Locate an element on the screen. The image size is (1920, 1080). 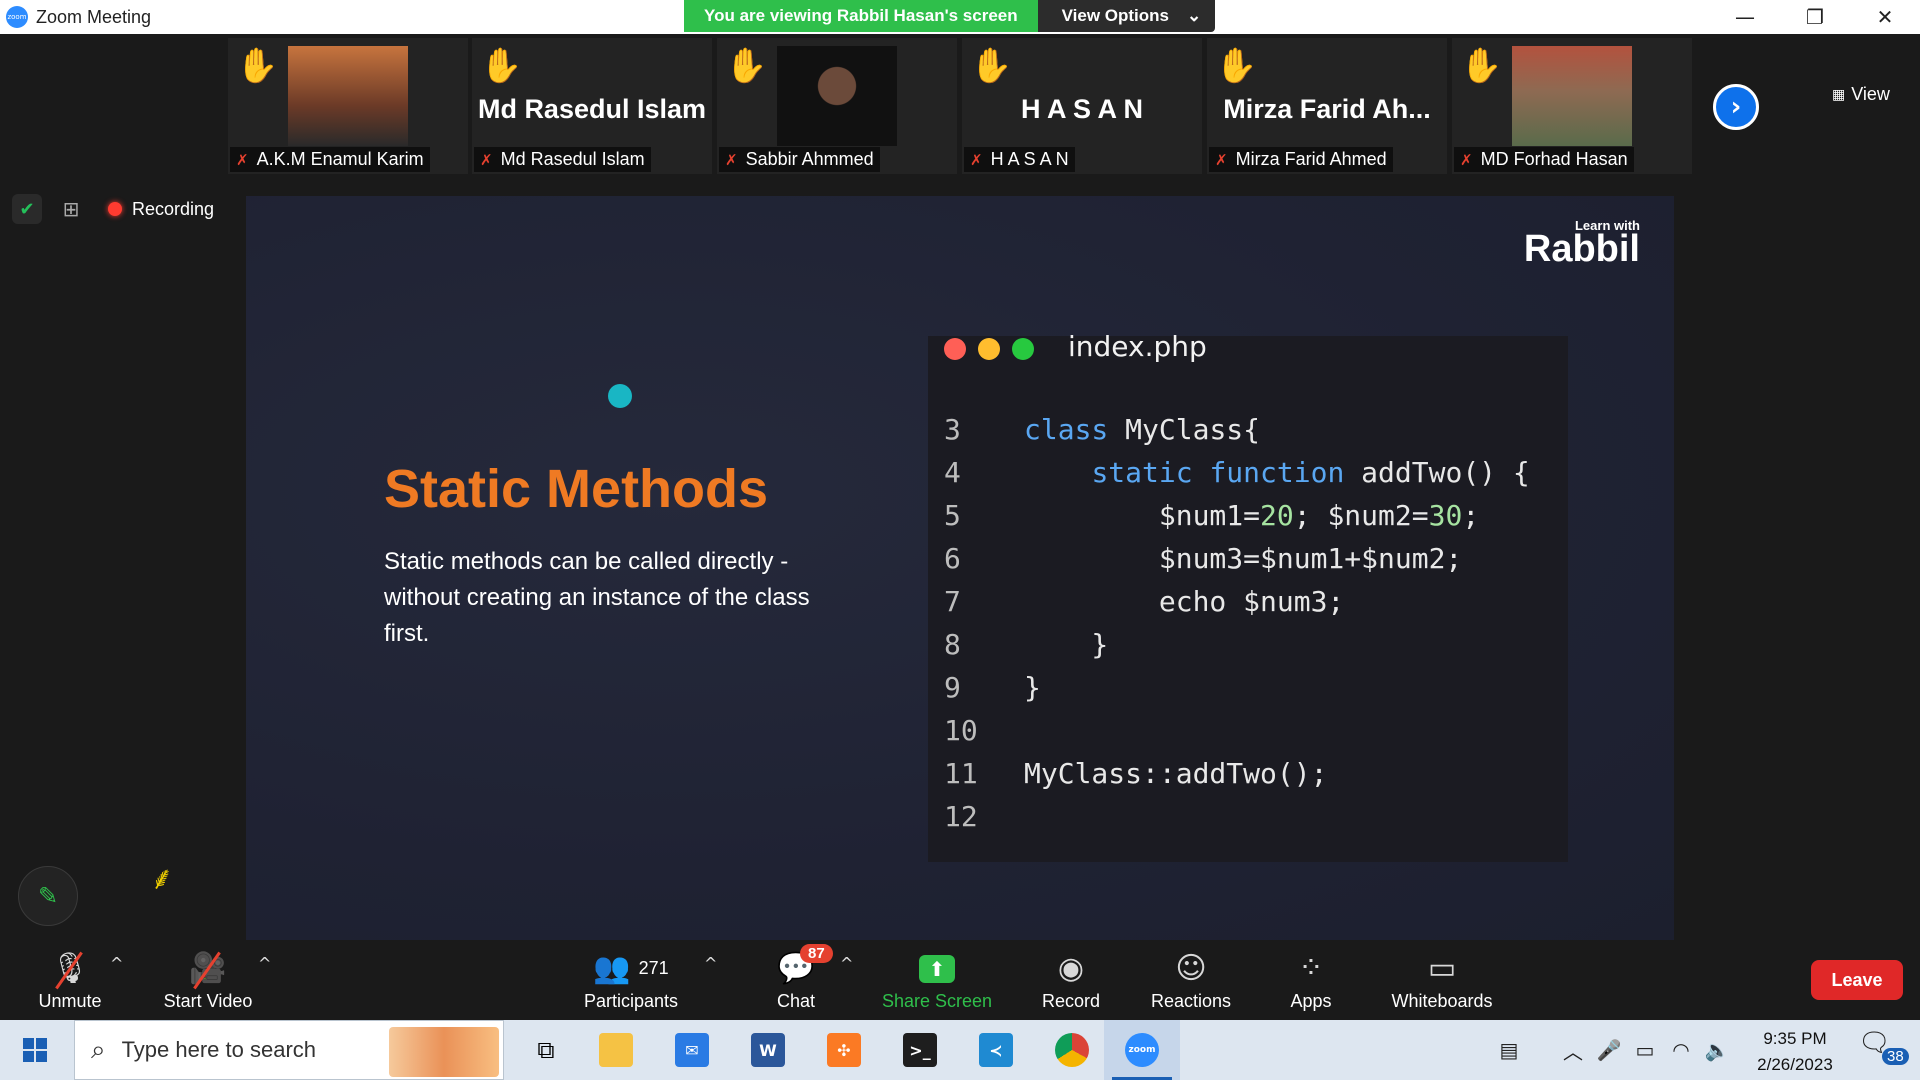
record-icon: ◉ is located at coordinates (1071, 968).